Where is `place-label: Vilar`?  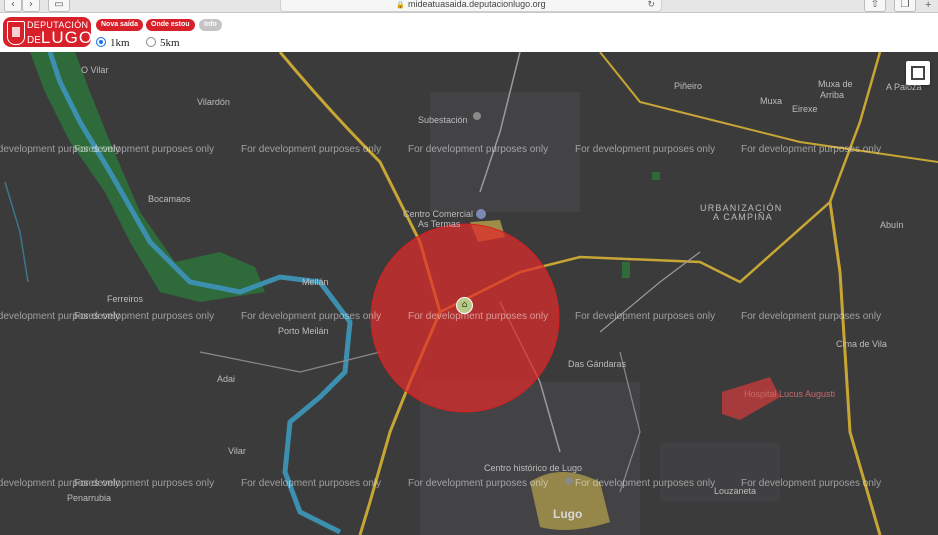 place-label: Vilar is located at coordinates (237, 451).